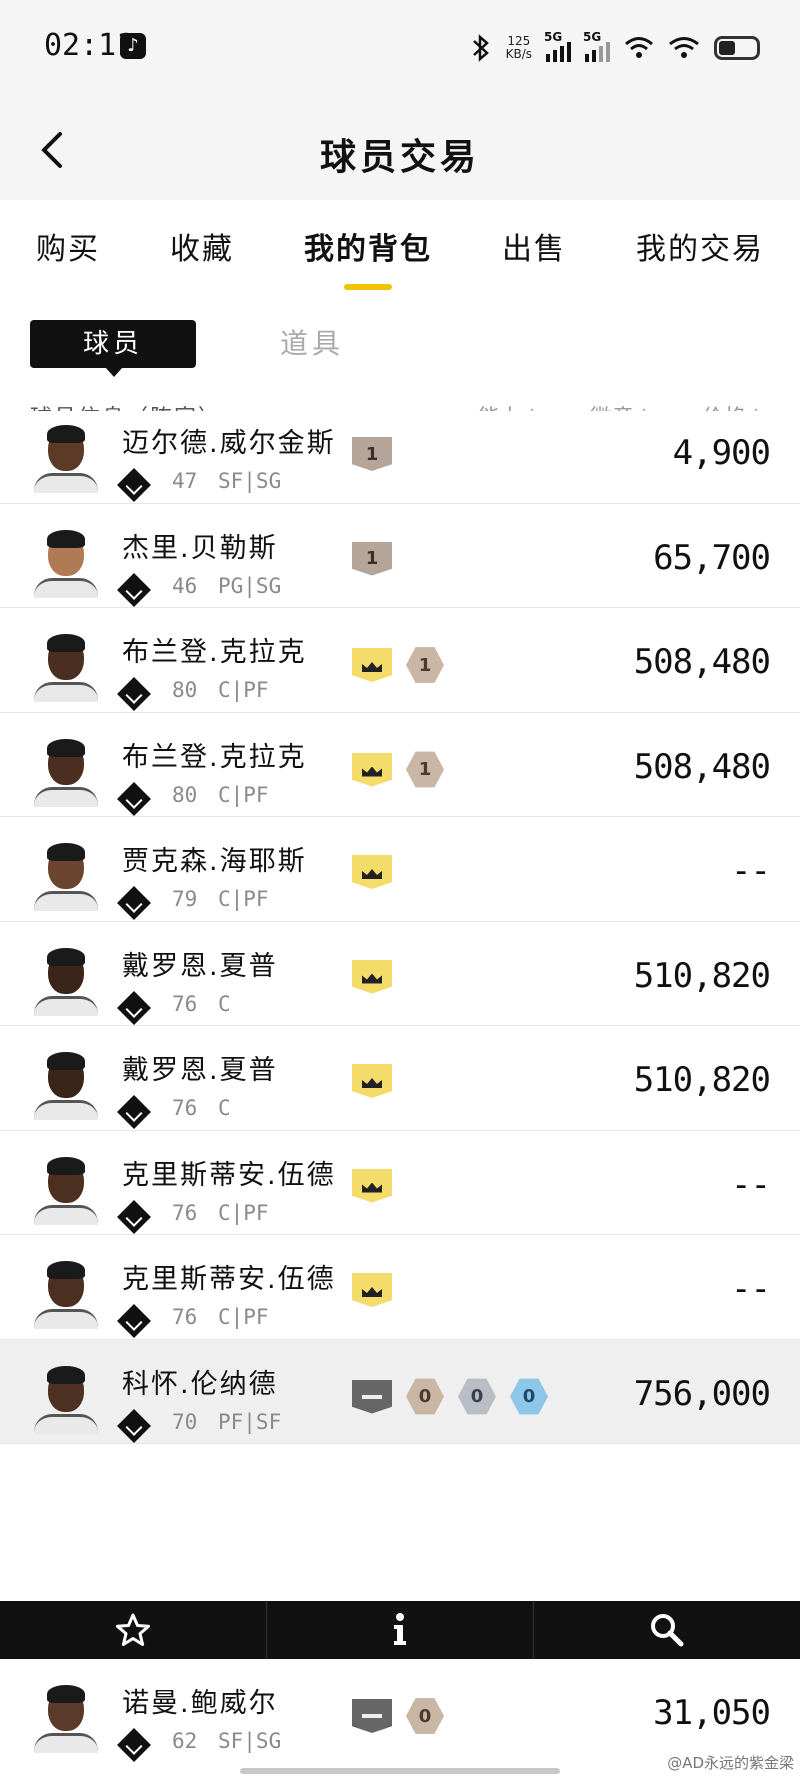  I want to click on player-row: 迈尔德.威尔金斯 47 SF|SG 1 4,900, so click(400, 457).